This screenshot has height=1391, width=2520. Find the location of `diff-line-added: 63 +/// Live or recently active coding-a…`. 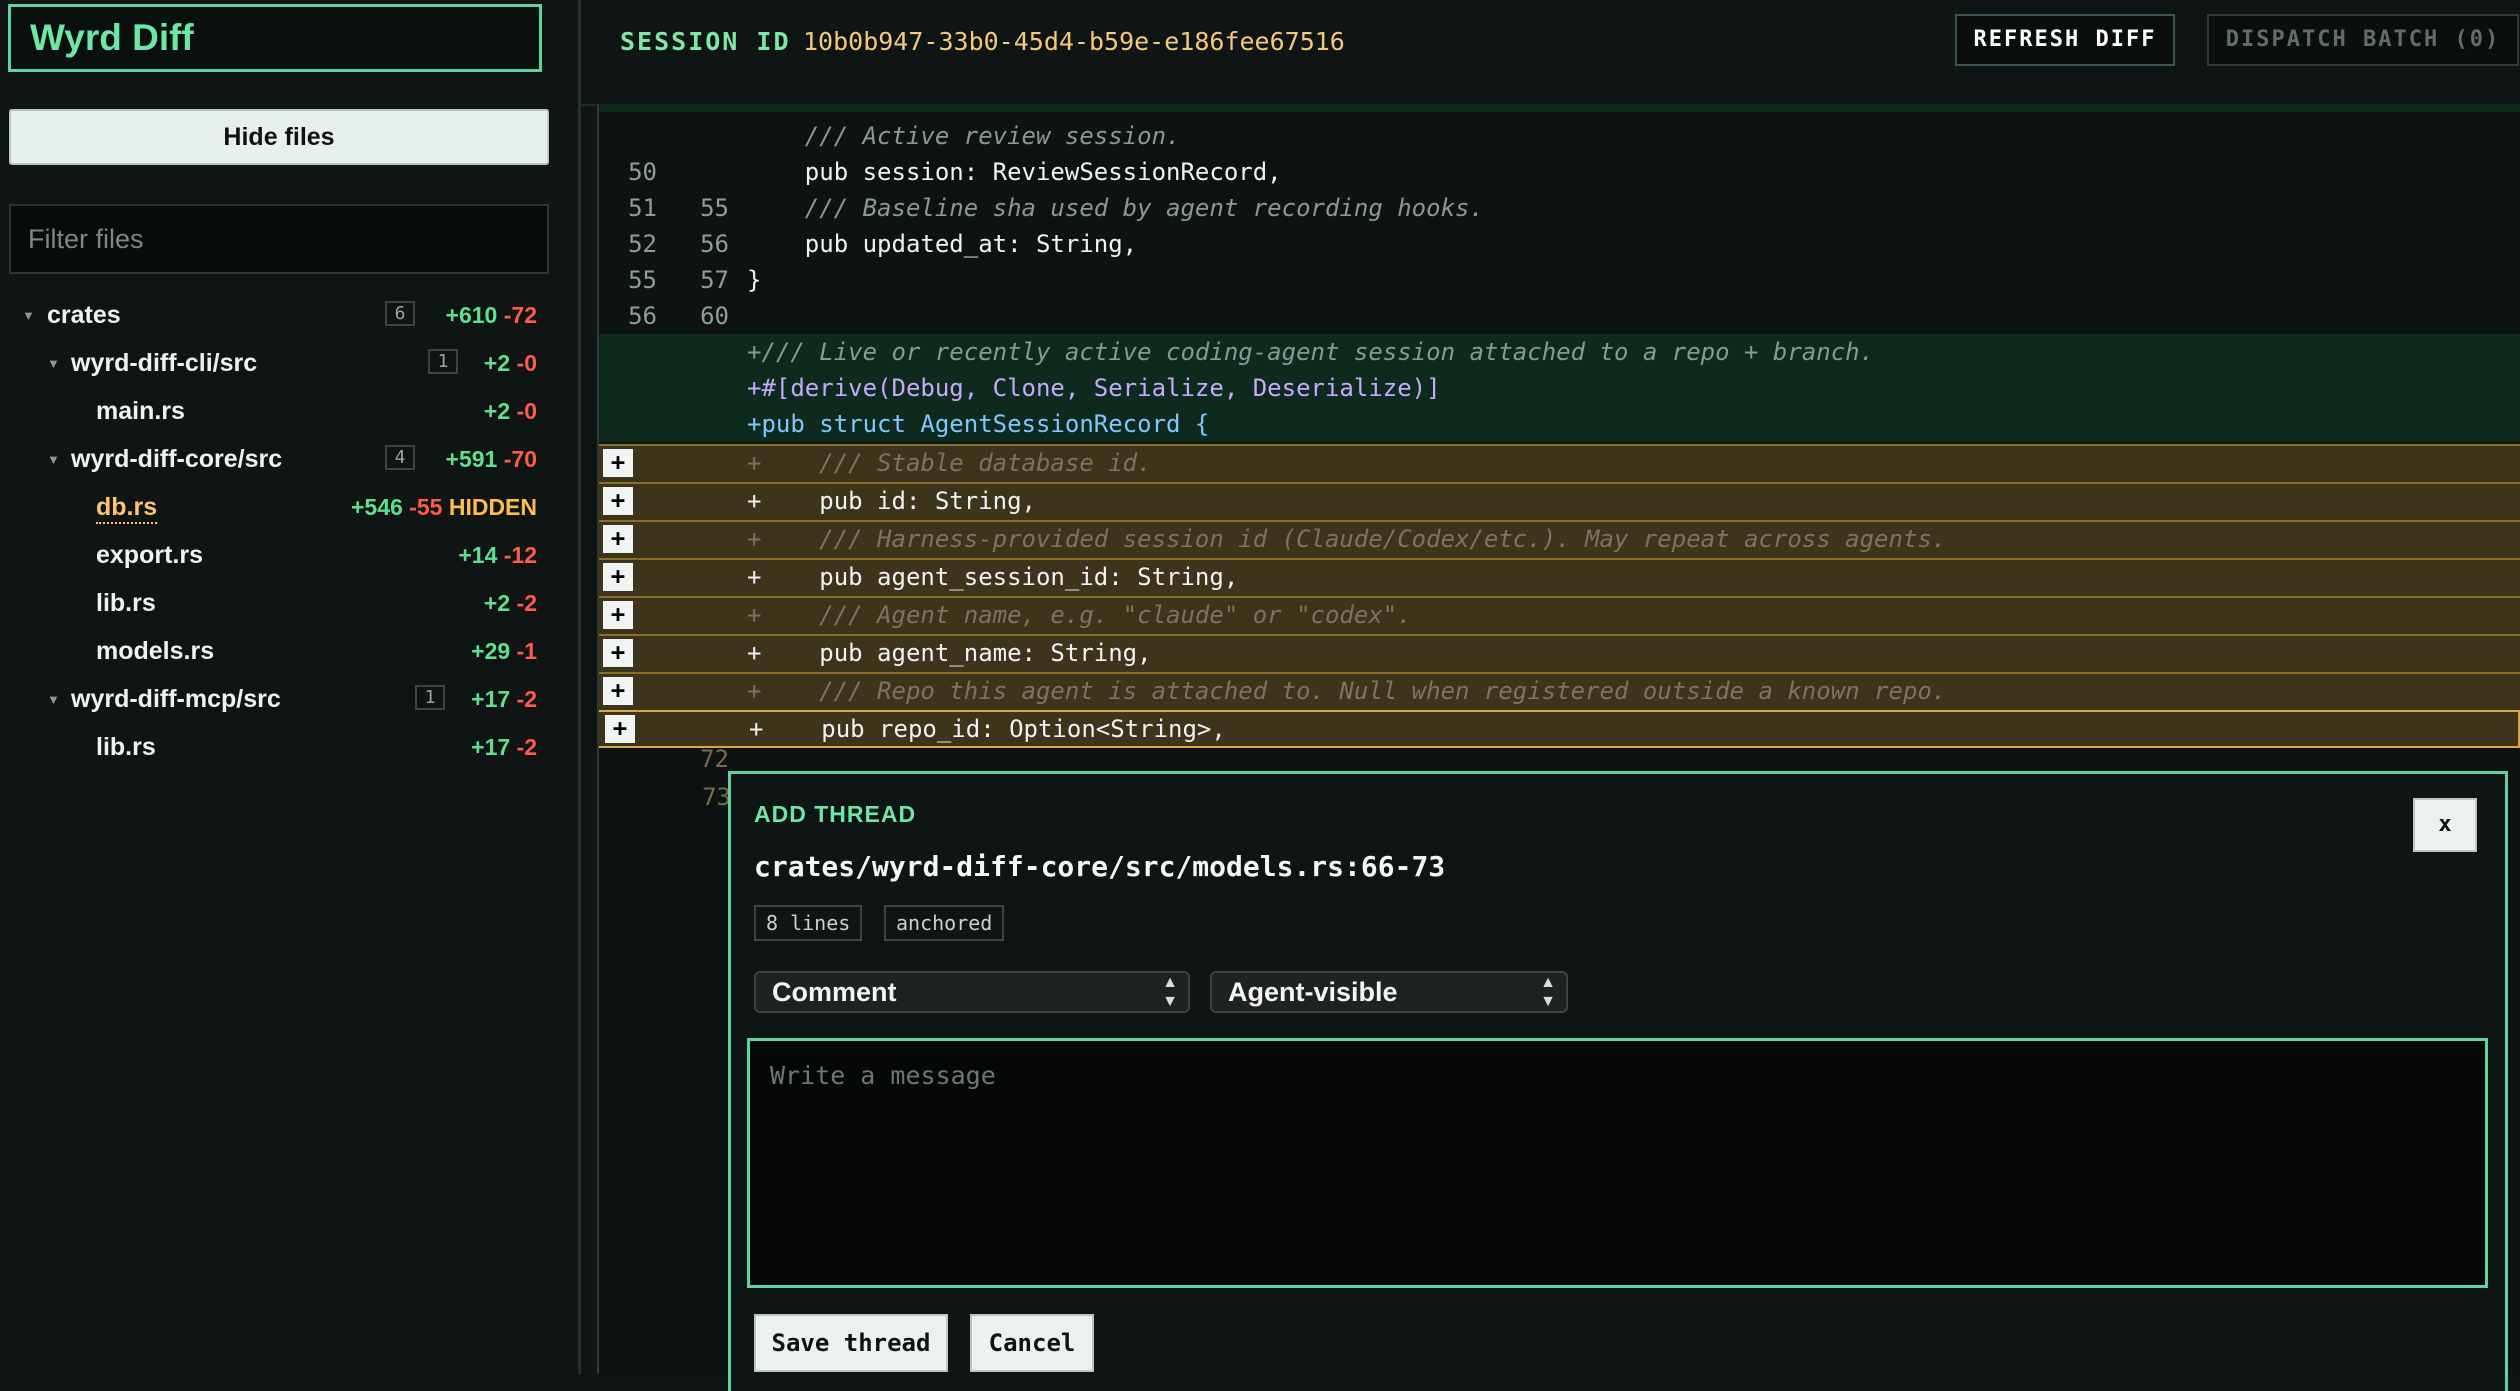

diff-line-added: 63 +/// Live or recently active coding-a… is located at coordinates (1558, 368).